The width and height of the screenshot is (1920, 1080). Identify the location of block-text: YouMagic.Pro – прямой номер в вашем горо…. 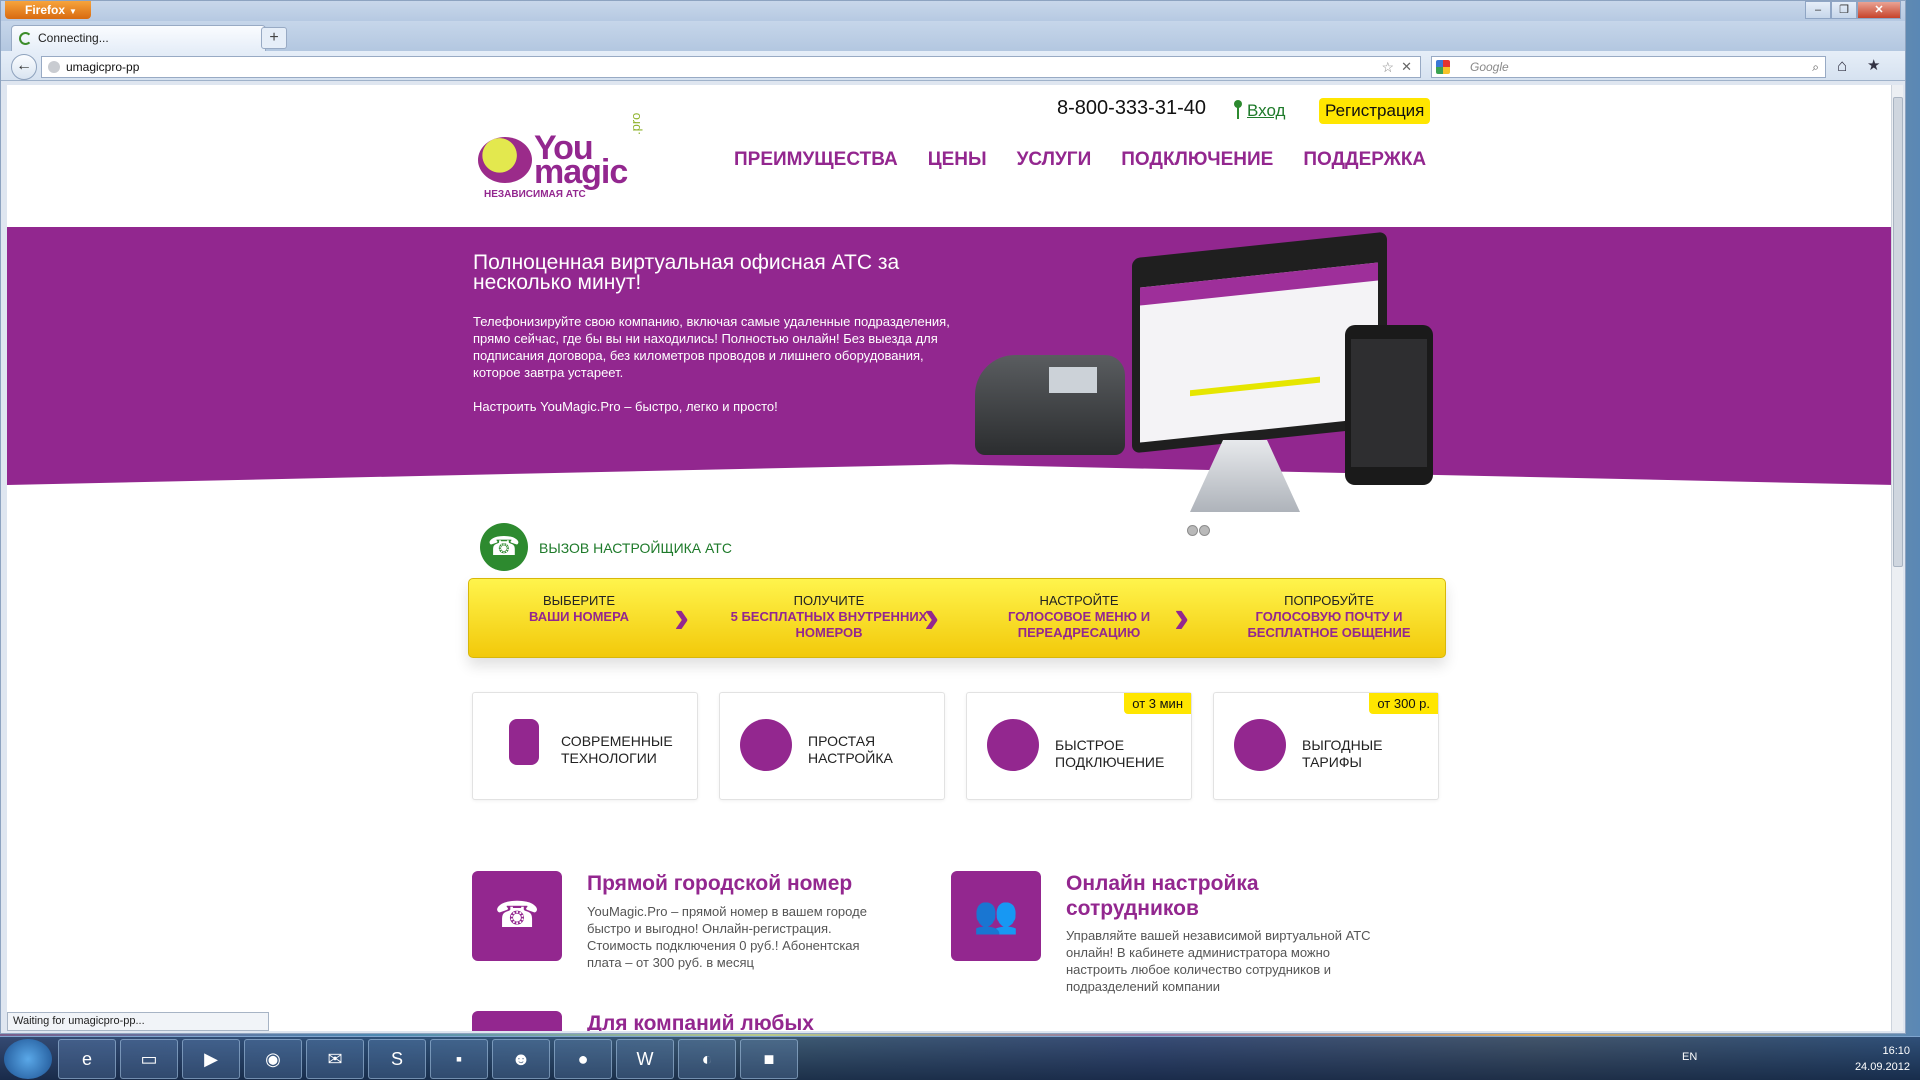
(727, 937).